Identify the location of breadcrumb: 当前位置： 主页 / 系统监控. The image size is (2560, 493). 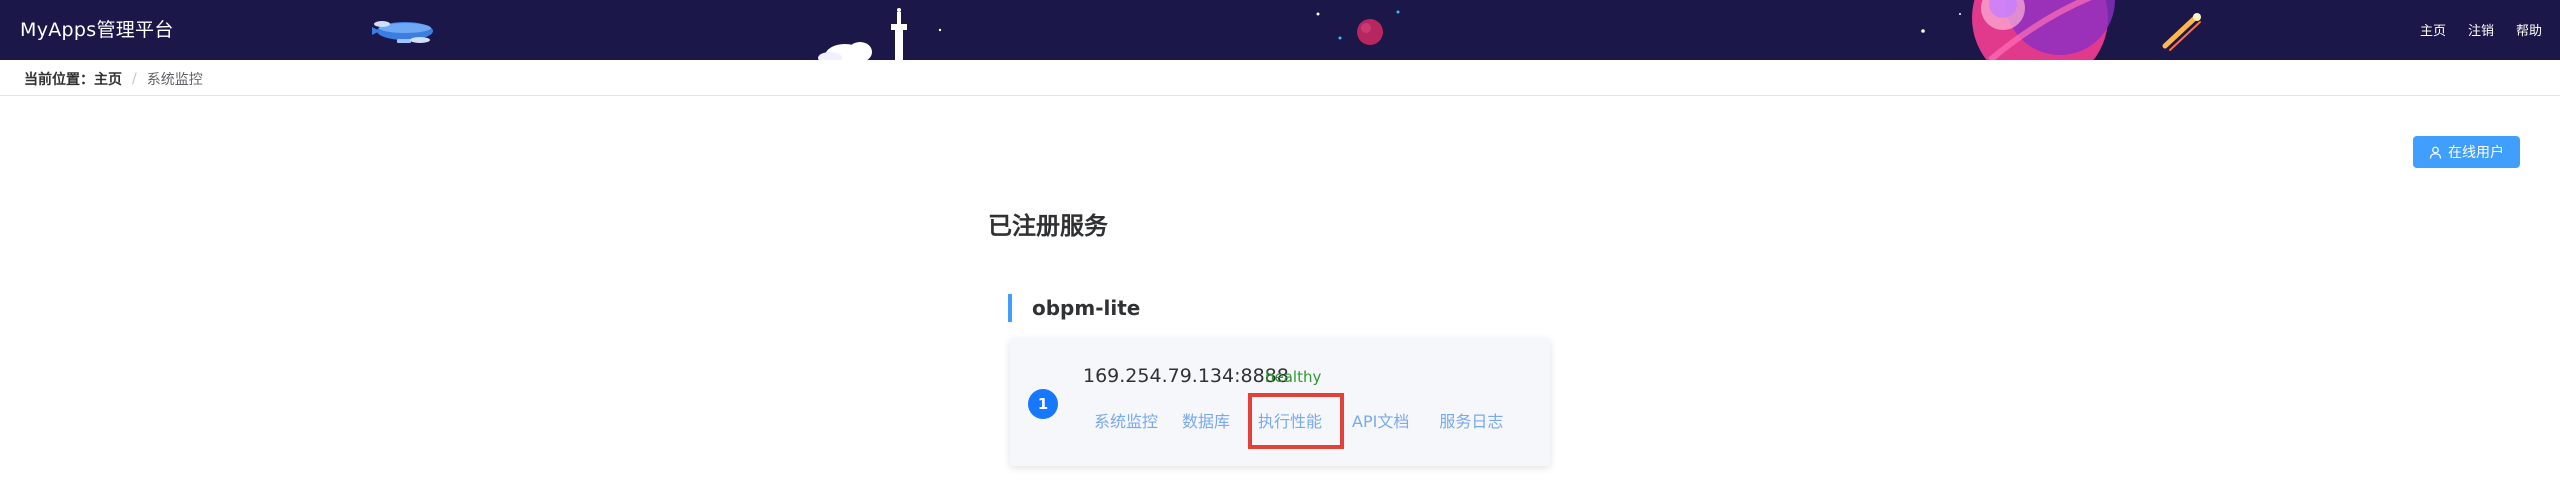
(113, 79).